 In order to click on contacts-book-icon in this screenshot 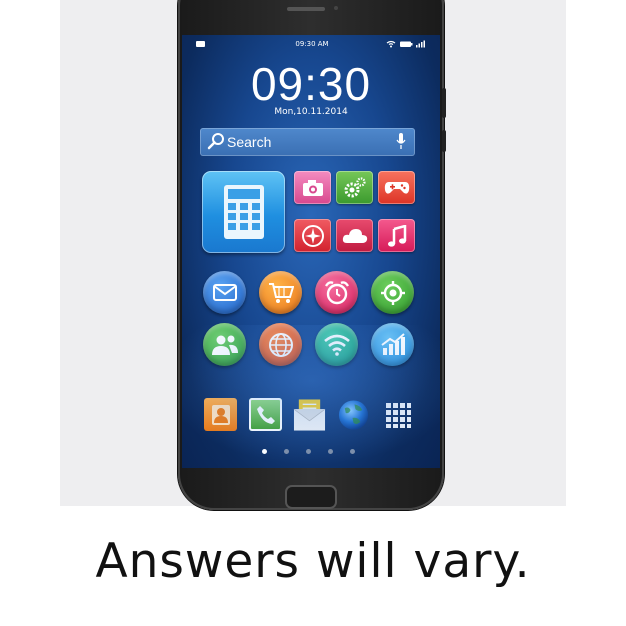, I will do `click(220, 414)`.